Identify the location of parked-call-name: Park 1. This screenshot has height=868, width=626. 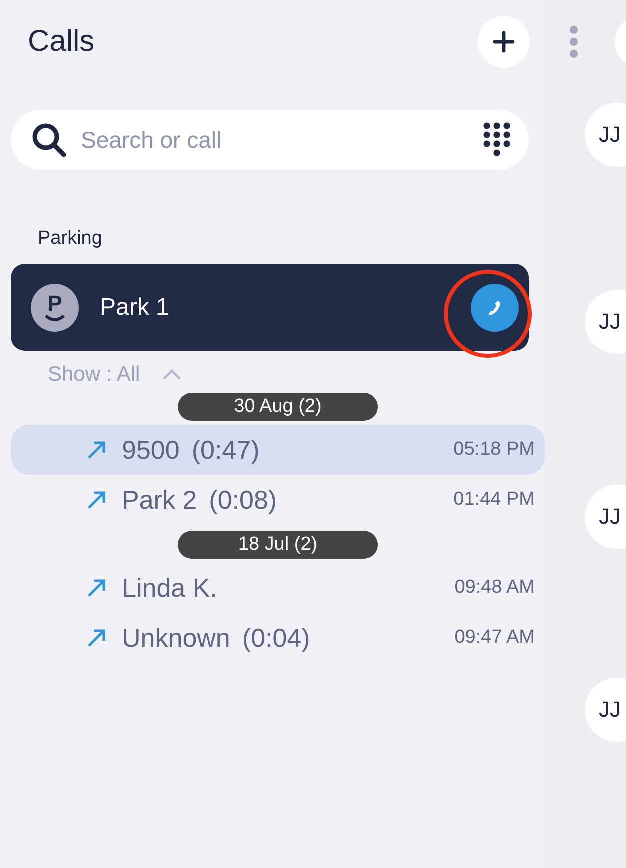
(135, 308).